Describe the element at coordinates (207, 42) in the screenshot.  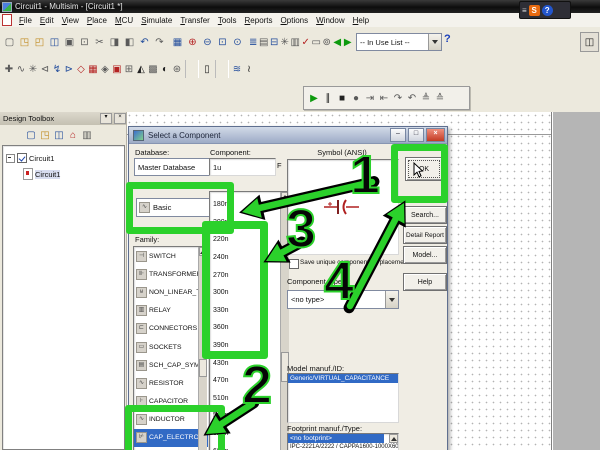
I see `zoom-out-icon: ⊖` at that location.